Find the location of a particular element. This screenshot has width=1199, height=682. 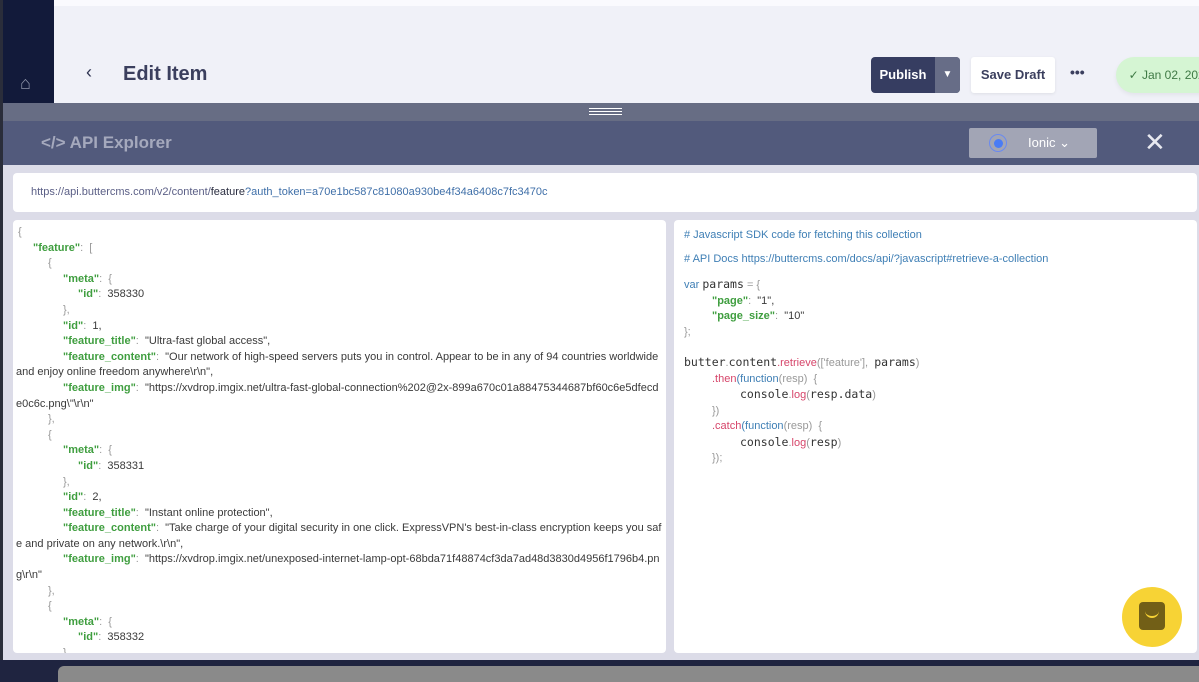

chat-launcher-button is located at coordinates (1152, 617).